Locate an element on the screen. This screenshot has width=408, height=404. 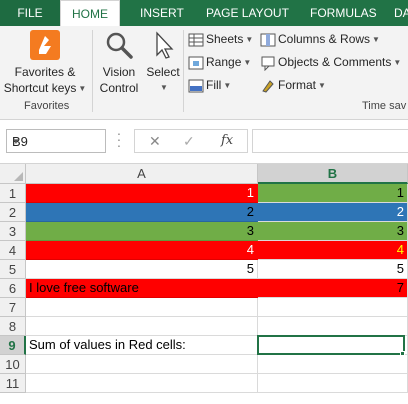
vision-label-line2: Control is located at coordinates (119, 88).